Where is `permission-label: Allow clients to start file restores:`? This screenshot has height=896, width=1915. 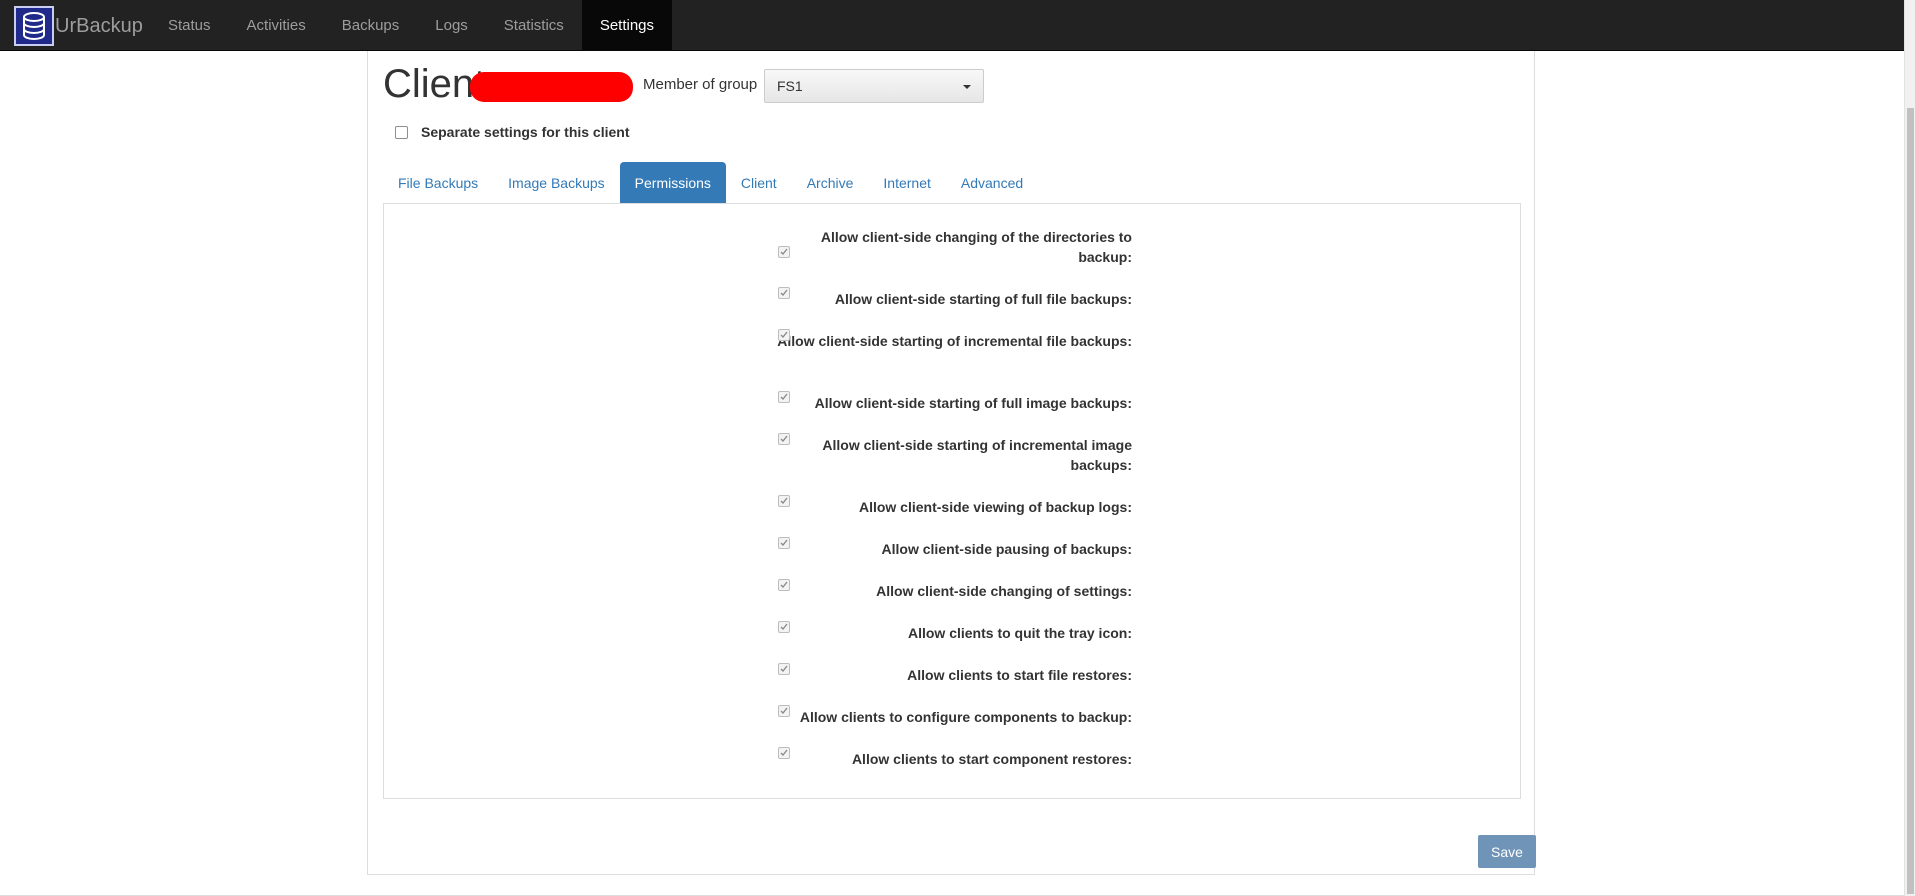
permission-label: Allow clients to start file restores: is located at coordinates (1019, 675).